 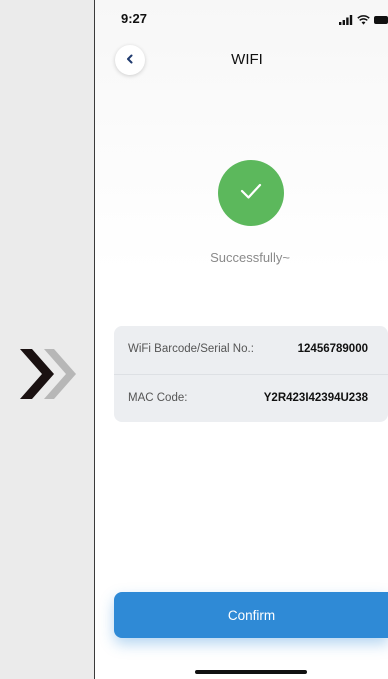 I want to click on status-icons, so click(x=363, y=21).